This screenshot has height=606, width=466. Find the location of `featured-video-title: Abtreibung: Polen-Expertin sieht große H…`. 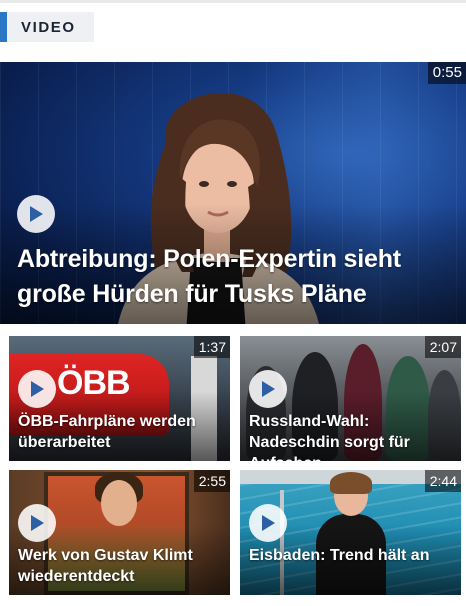

featured-video-title: Abtreibung: Polen-Expertin sieht große H… is located at coordinates (232, 277).